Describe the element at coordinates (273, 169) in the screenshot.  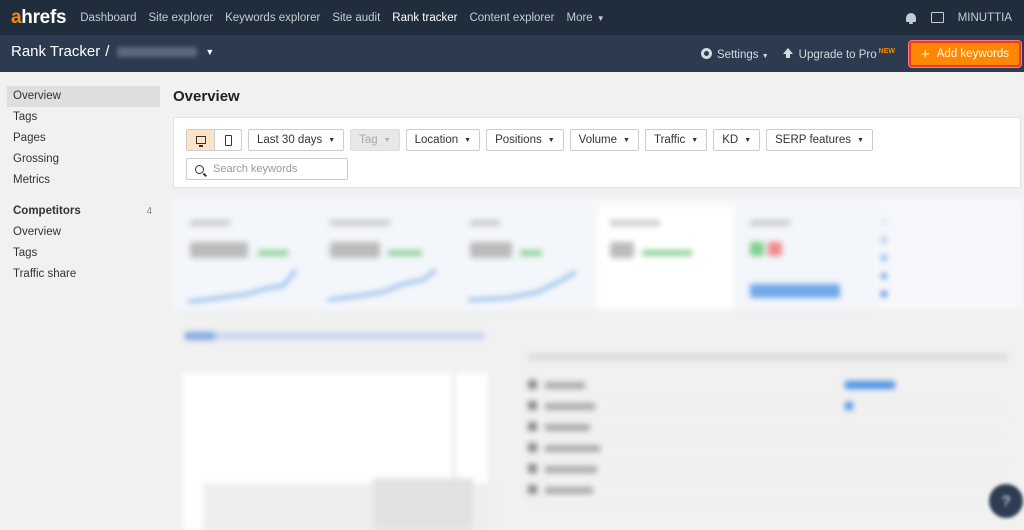
I see `search-input` at that location.